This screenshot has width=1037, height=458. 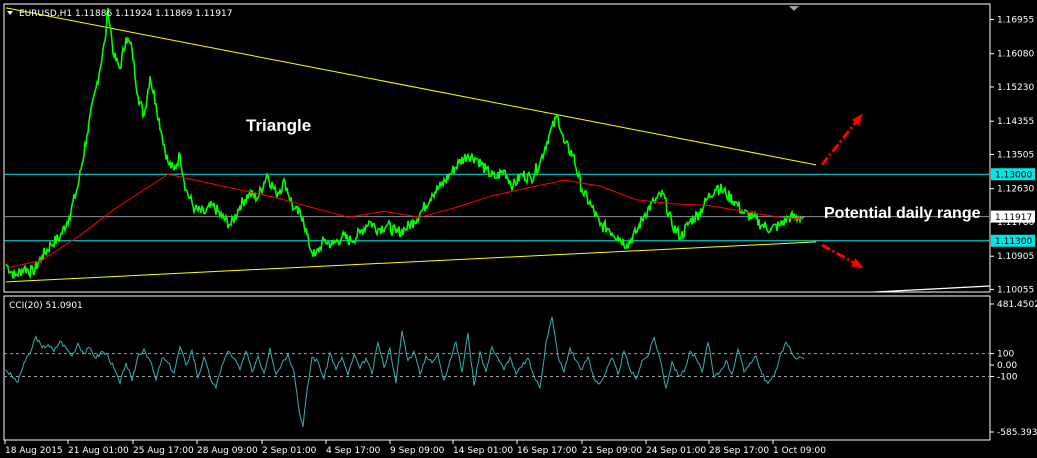 I want to click on cci-tick-label: 100, so click(x=1005, y=355).